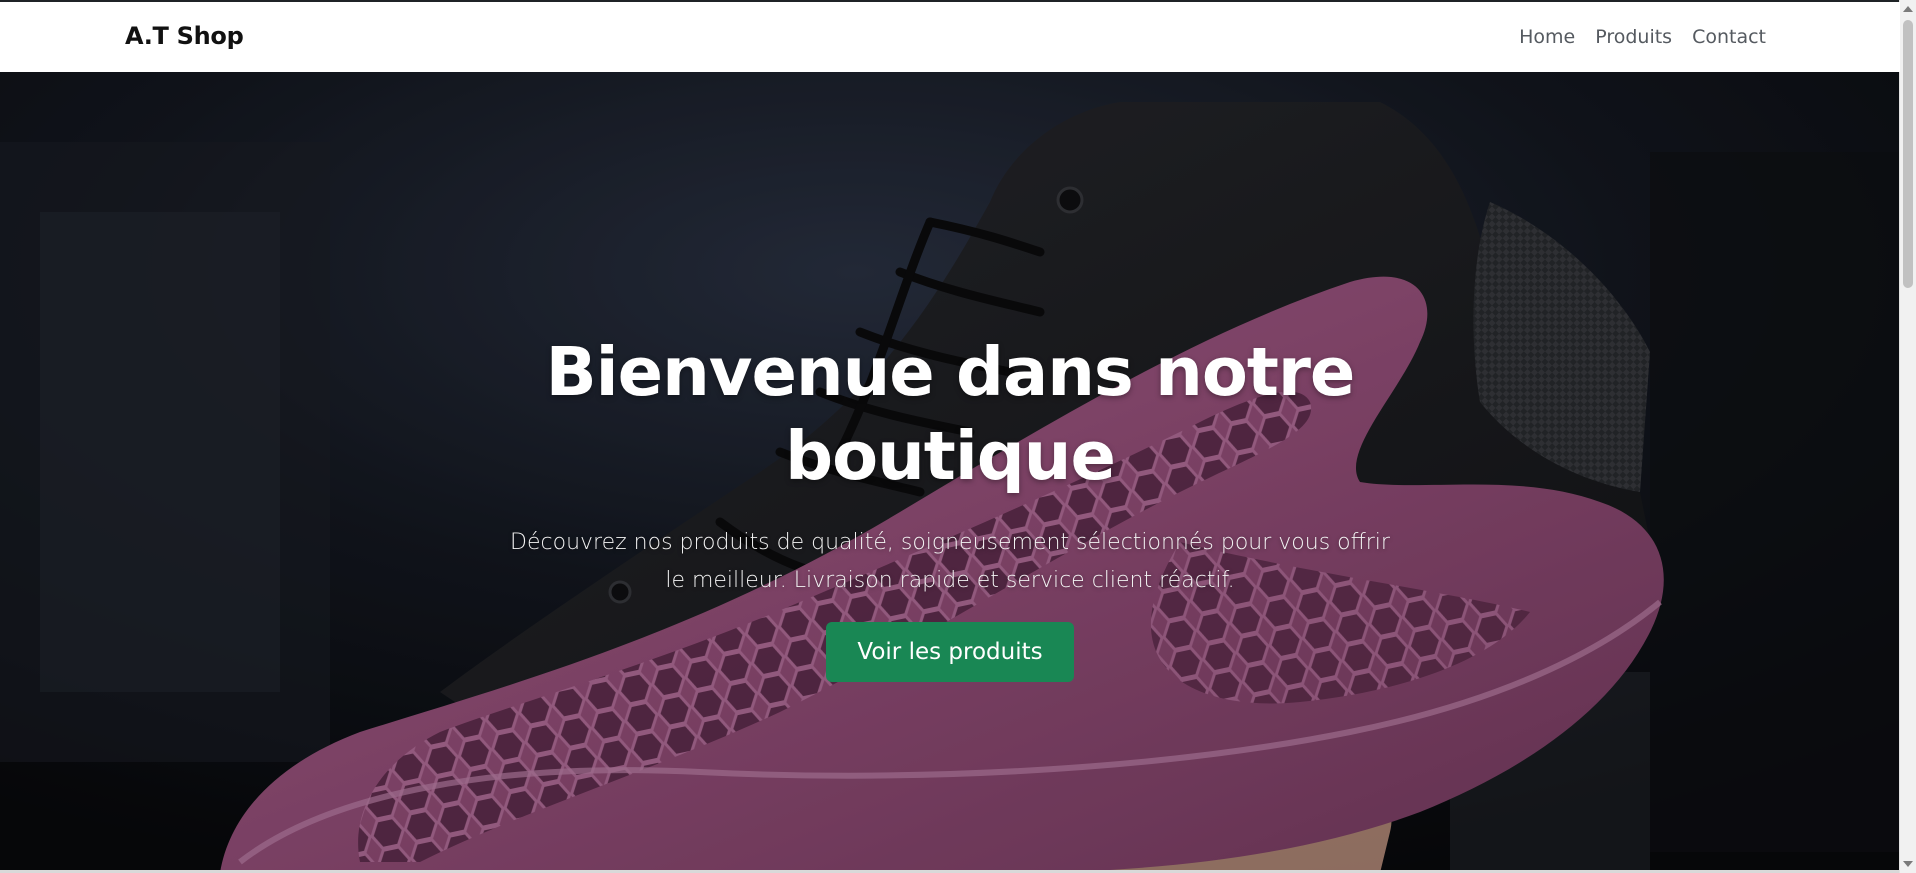 This screenshot has width=1916, height=873. What do you see at coordinates (1547, 37) in the screenshot?
I see `nav-link-home: Home` at bounding box center [1547, 37].